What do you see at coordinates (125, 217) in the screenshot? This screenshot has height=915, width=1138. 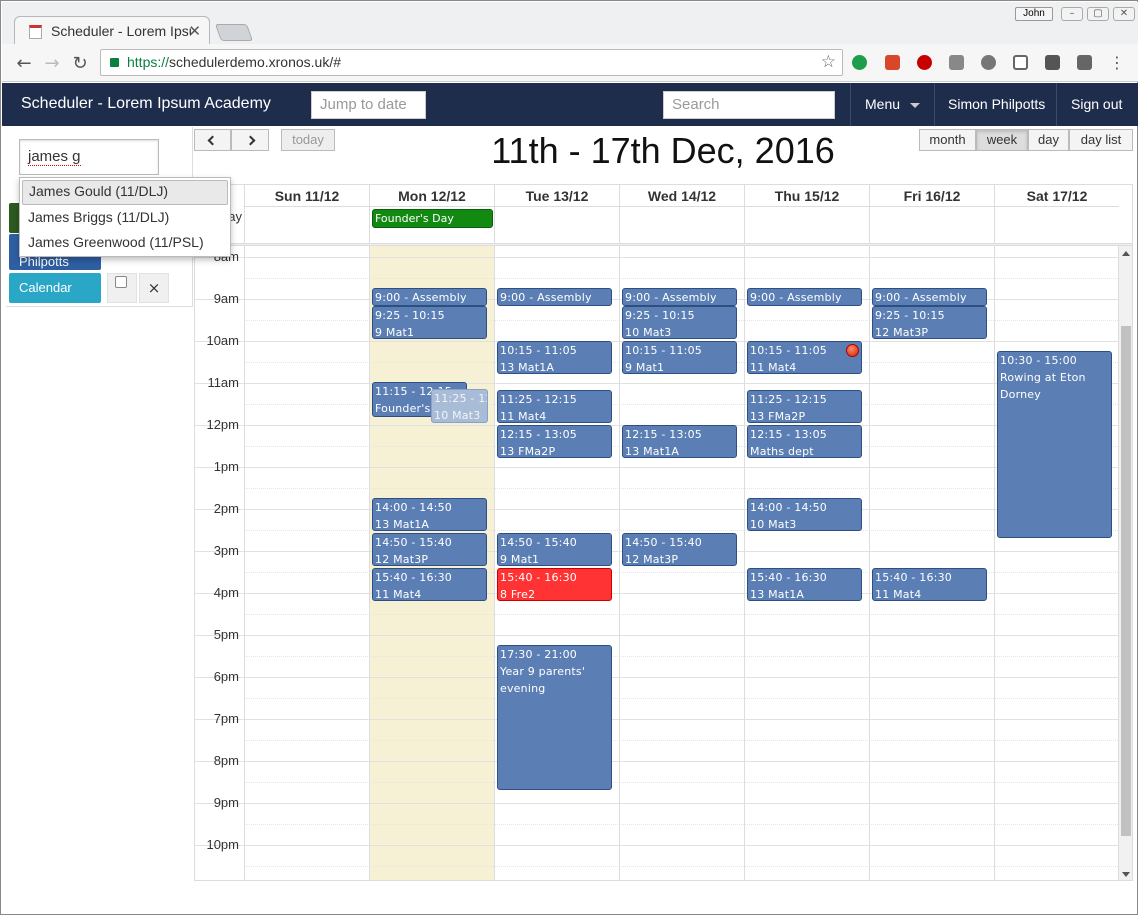 I see `suggestion-item: James Briggs (11/DLJ)` at bounding box center [125, 217].